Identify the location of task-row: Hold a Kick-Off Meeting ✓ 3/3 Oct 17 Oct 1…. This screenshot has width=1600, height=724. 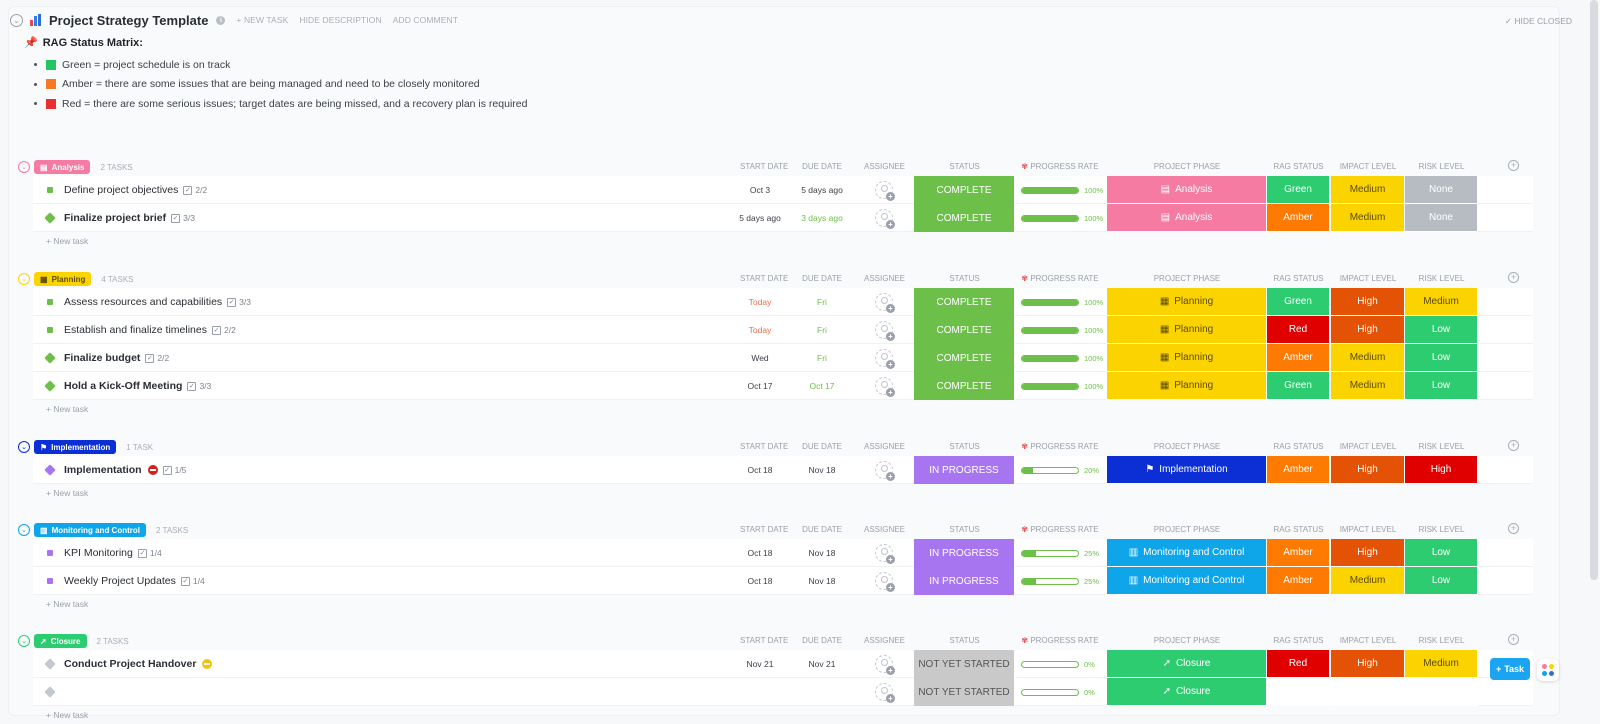
(783, 386).